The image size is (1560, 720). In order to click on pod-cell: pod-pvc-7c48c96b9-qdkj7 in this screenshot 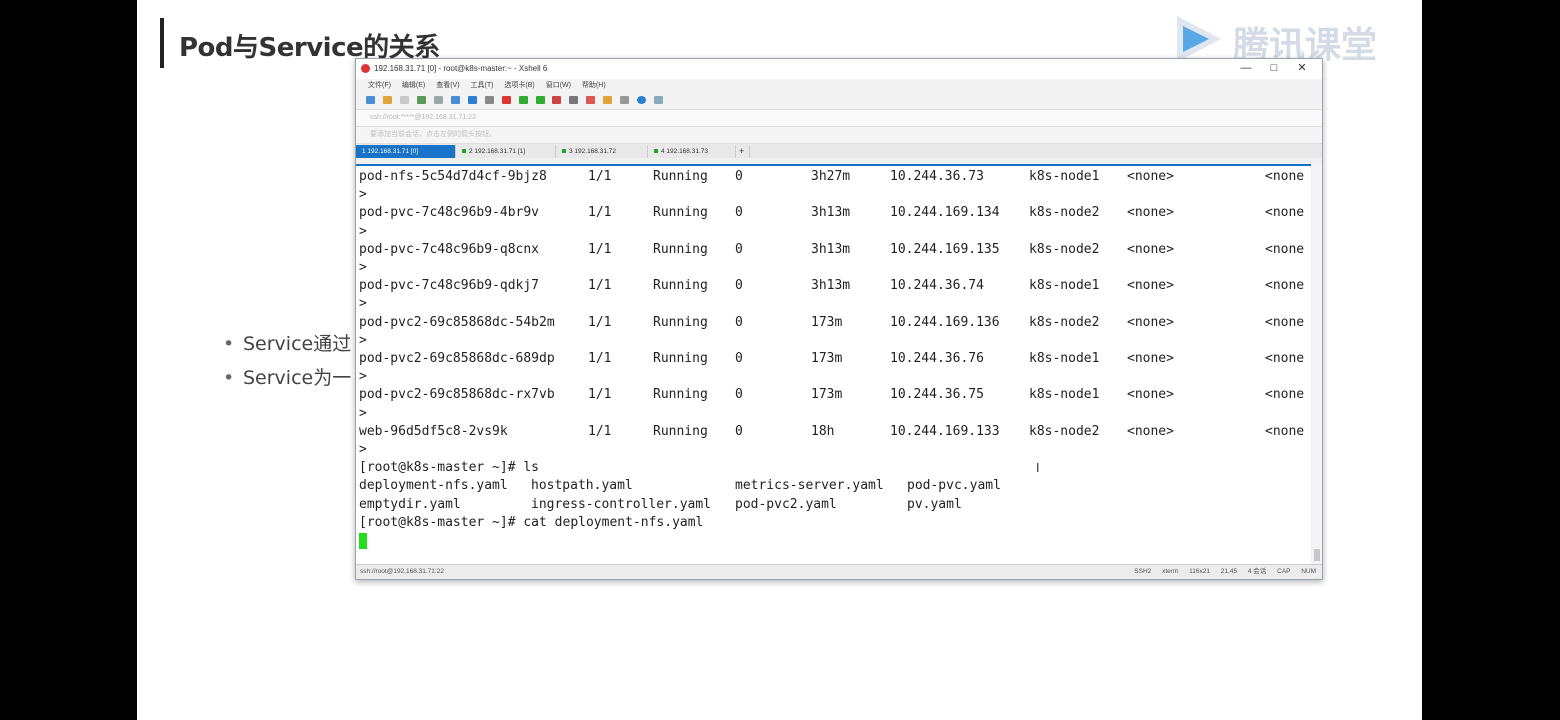, I will do `click(449, 286)`.